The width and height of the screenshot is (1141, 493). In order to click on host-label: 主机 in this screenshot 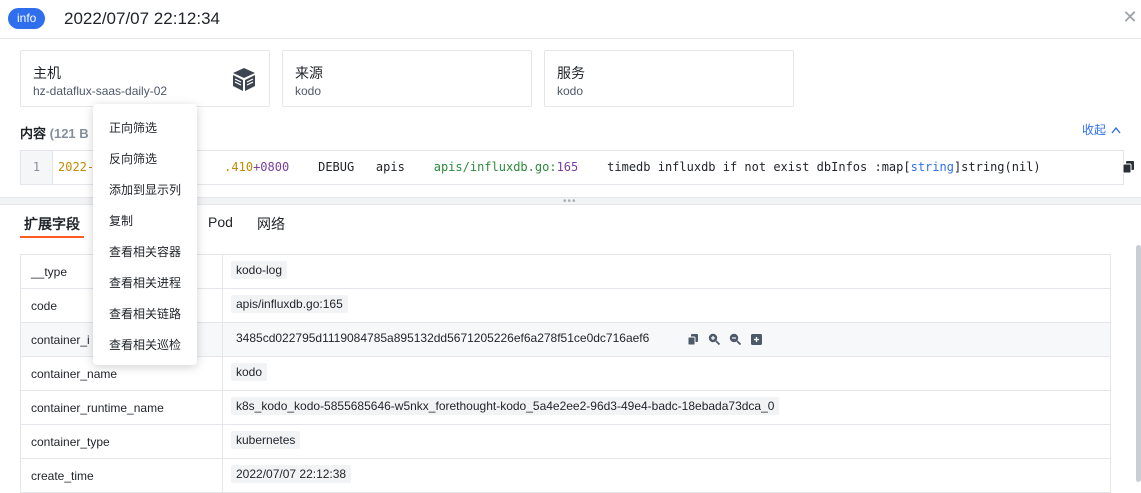, I will do `click(47, 73)`.